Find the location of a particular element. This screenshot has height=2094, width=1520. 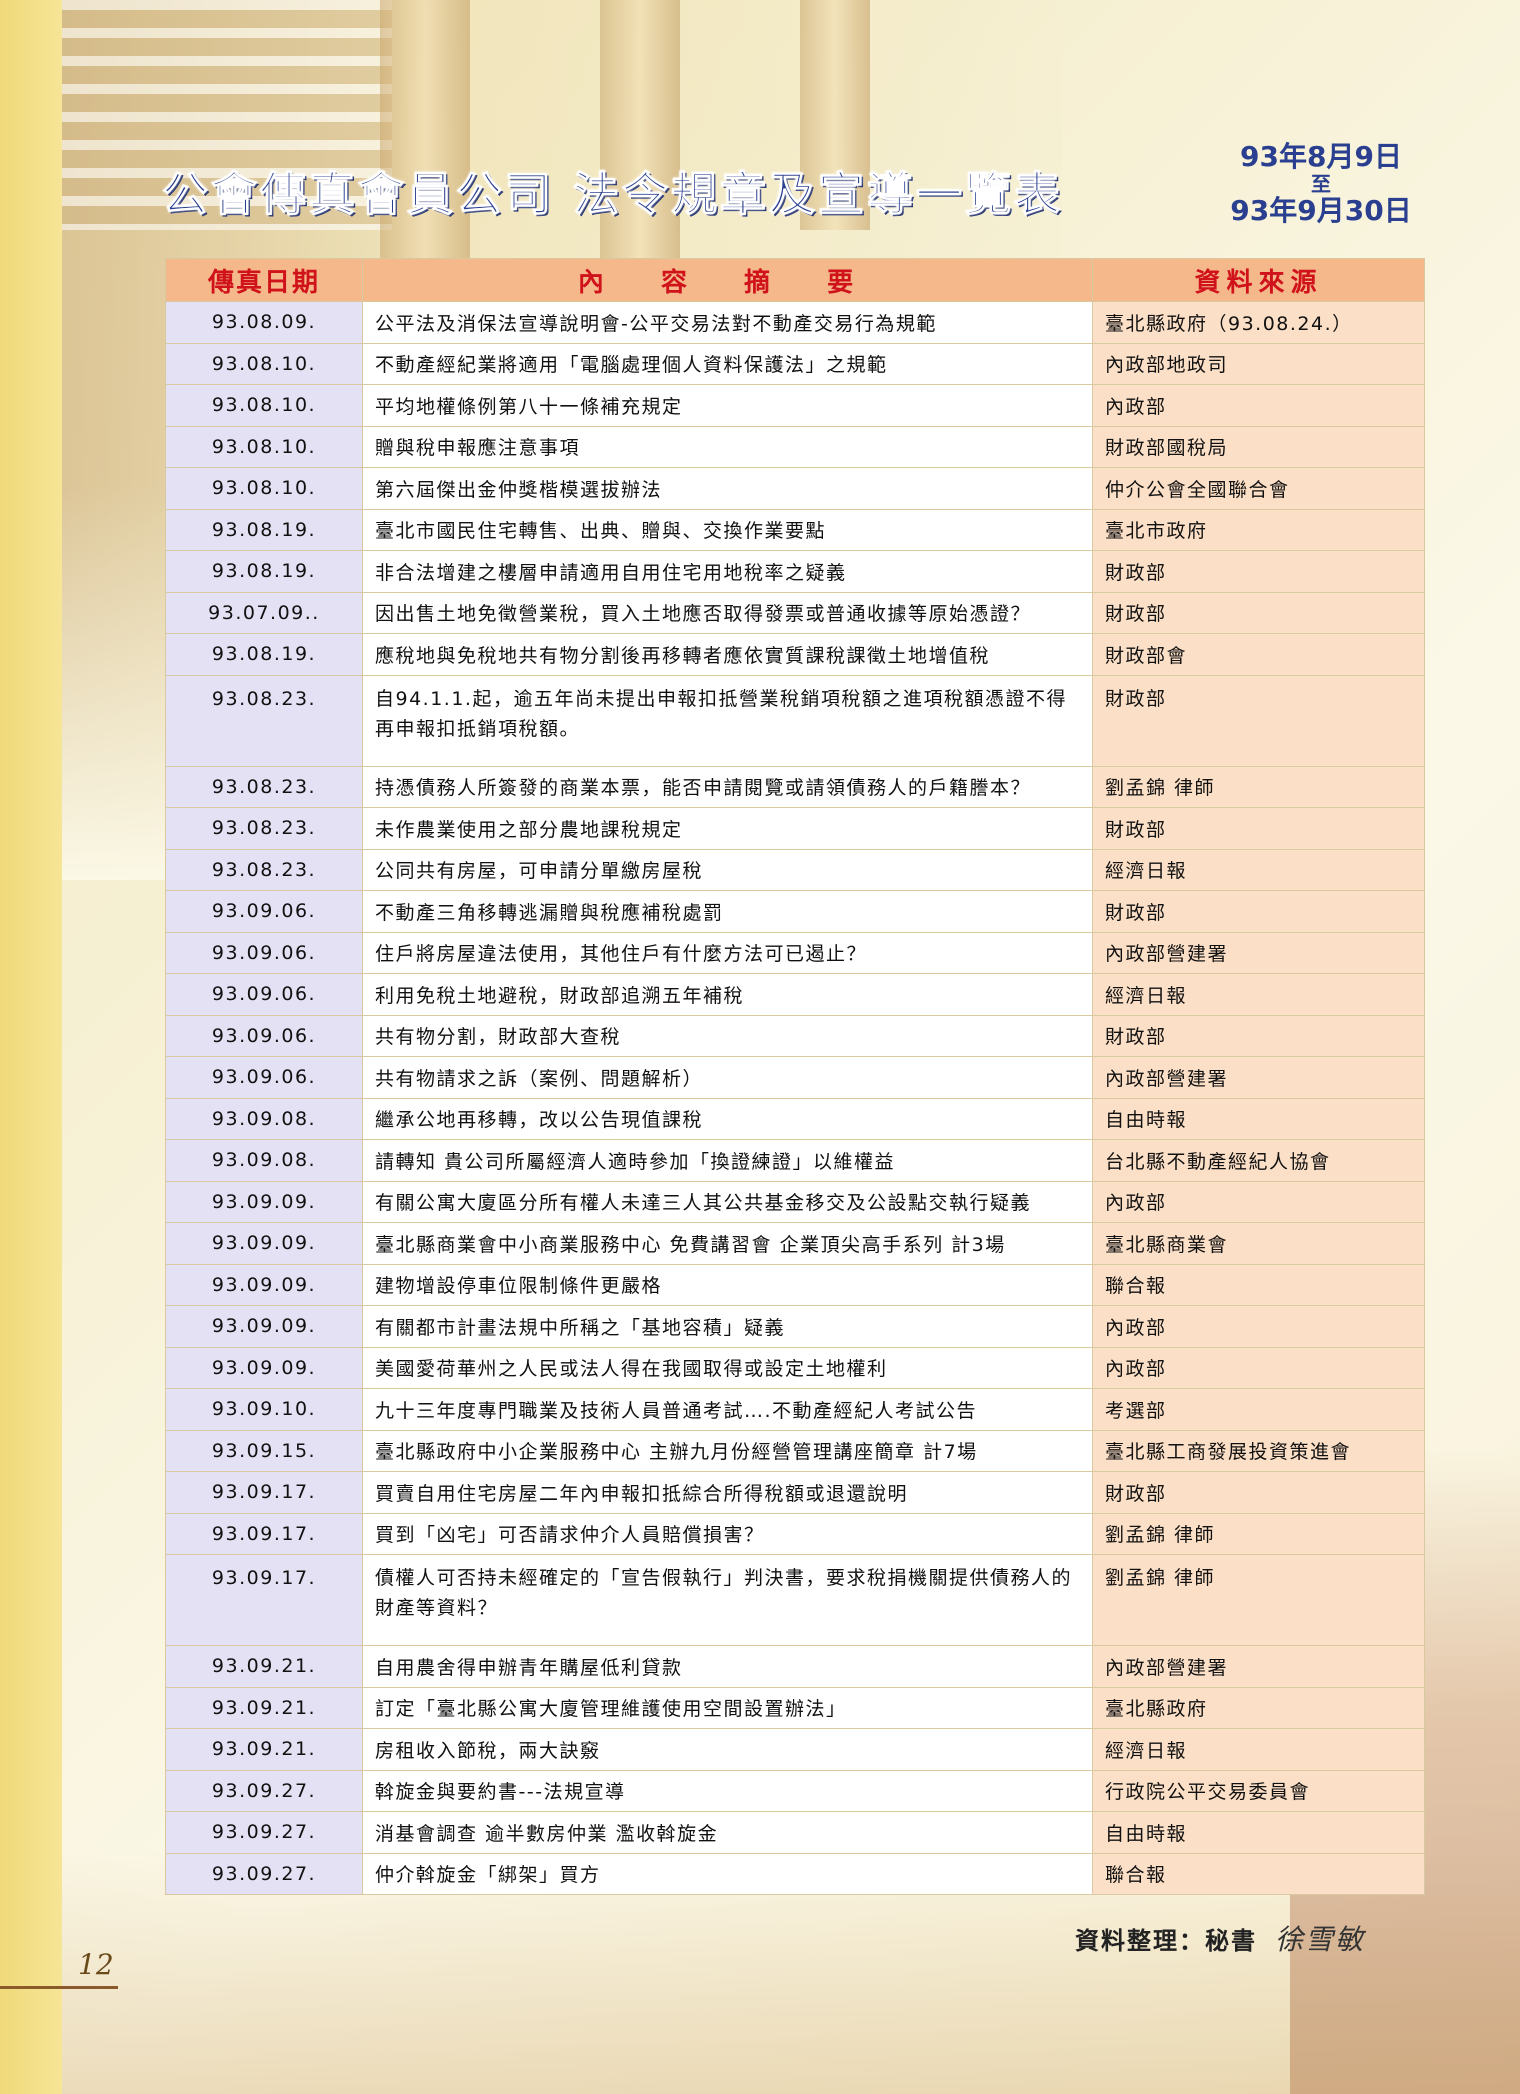

date-from: 93年8月9日 is located at coordinates (1321, 156).